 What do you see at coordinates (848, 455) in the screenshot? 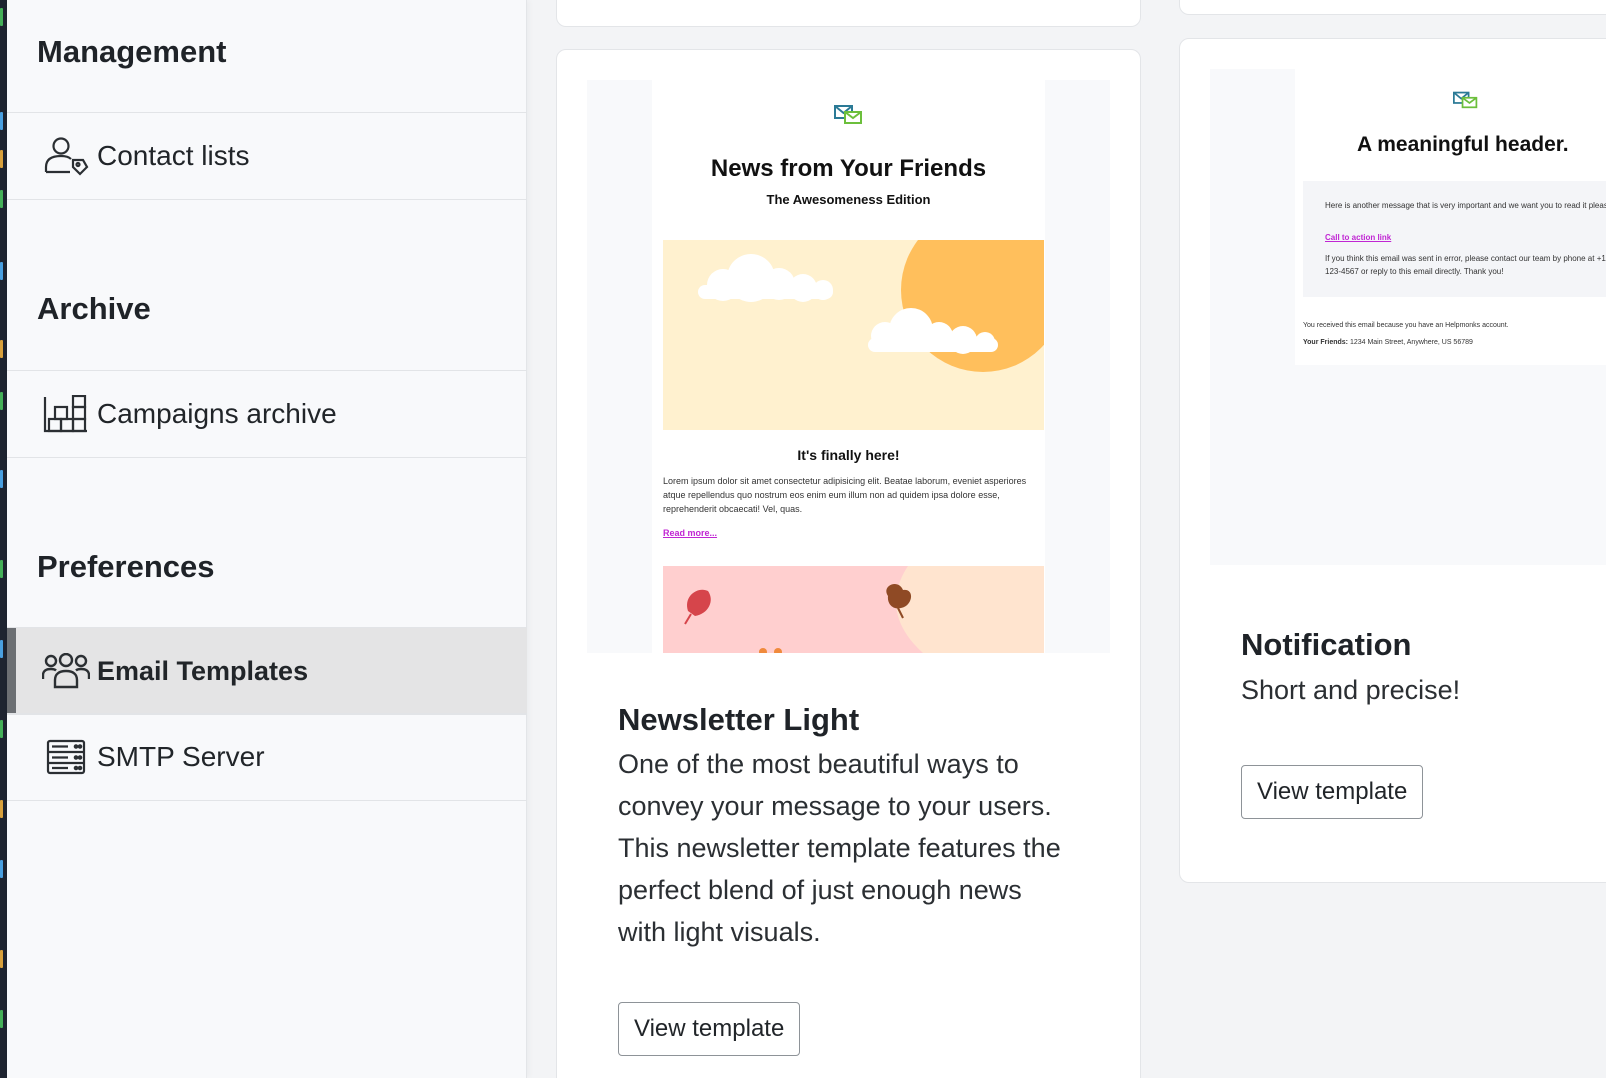
I see `preview-heading: It's finally here!` at bounding box center [848, 455].